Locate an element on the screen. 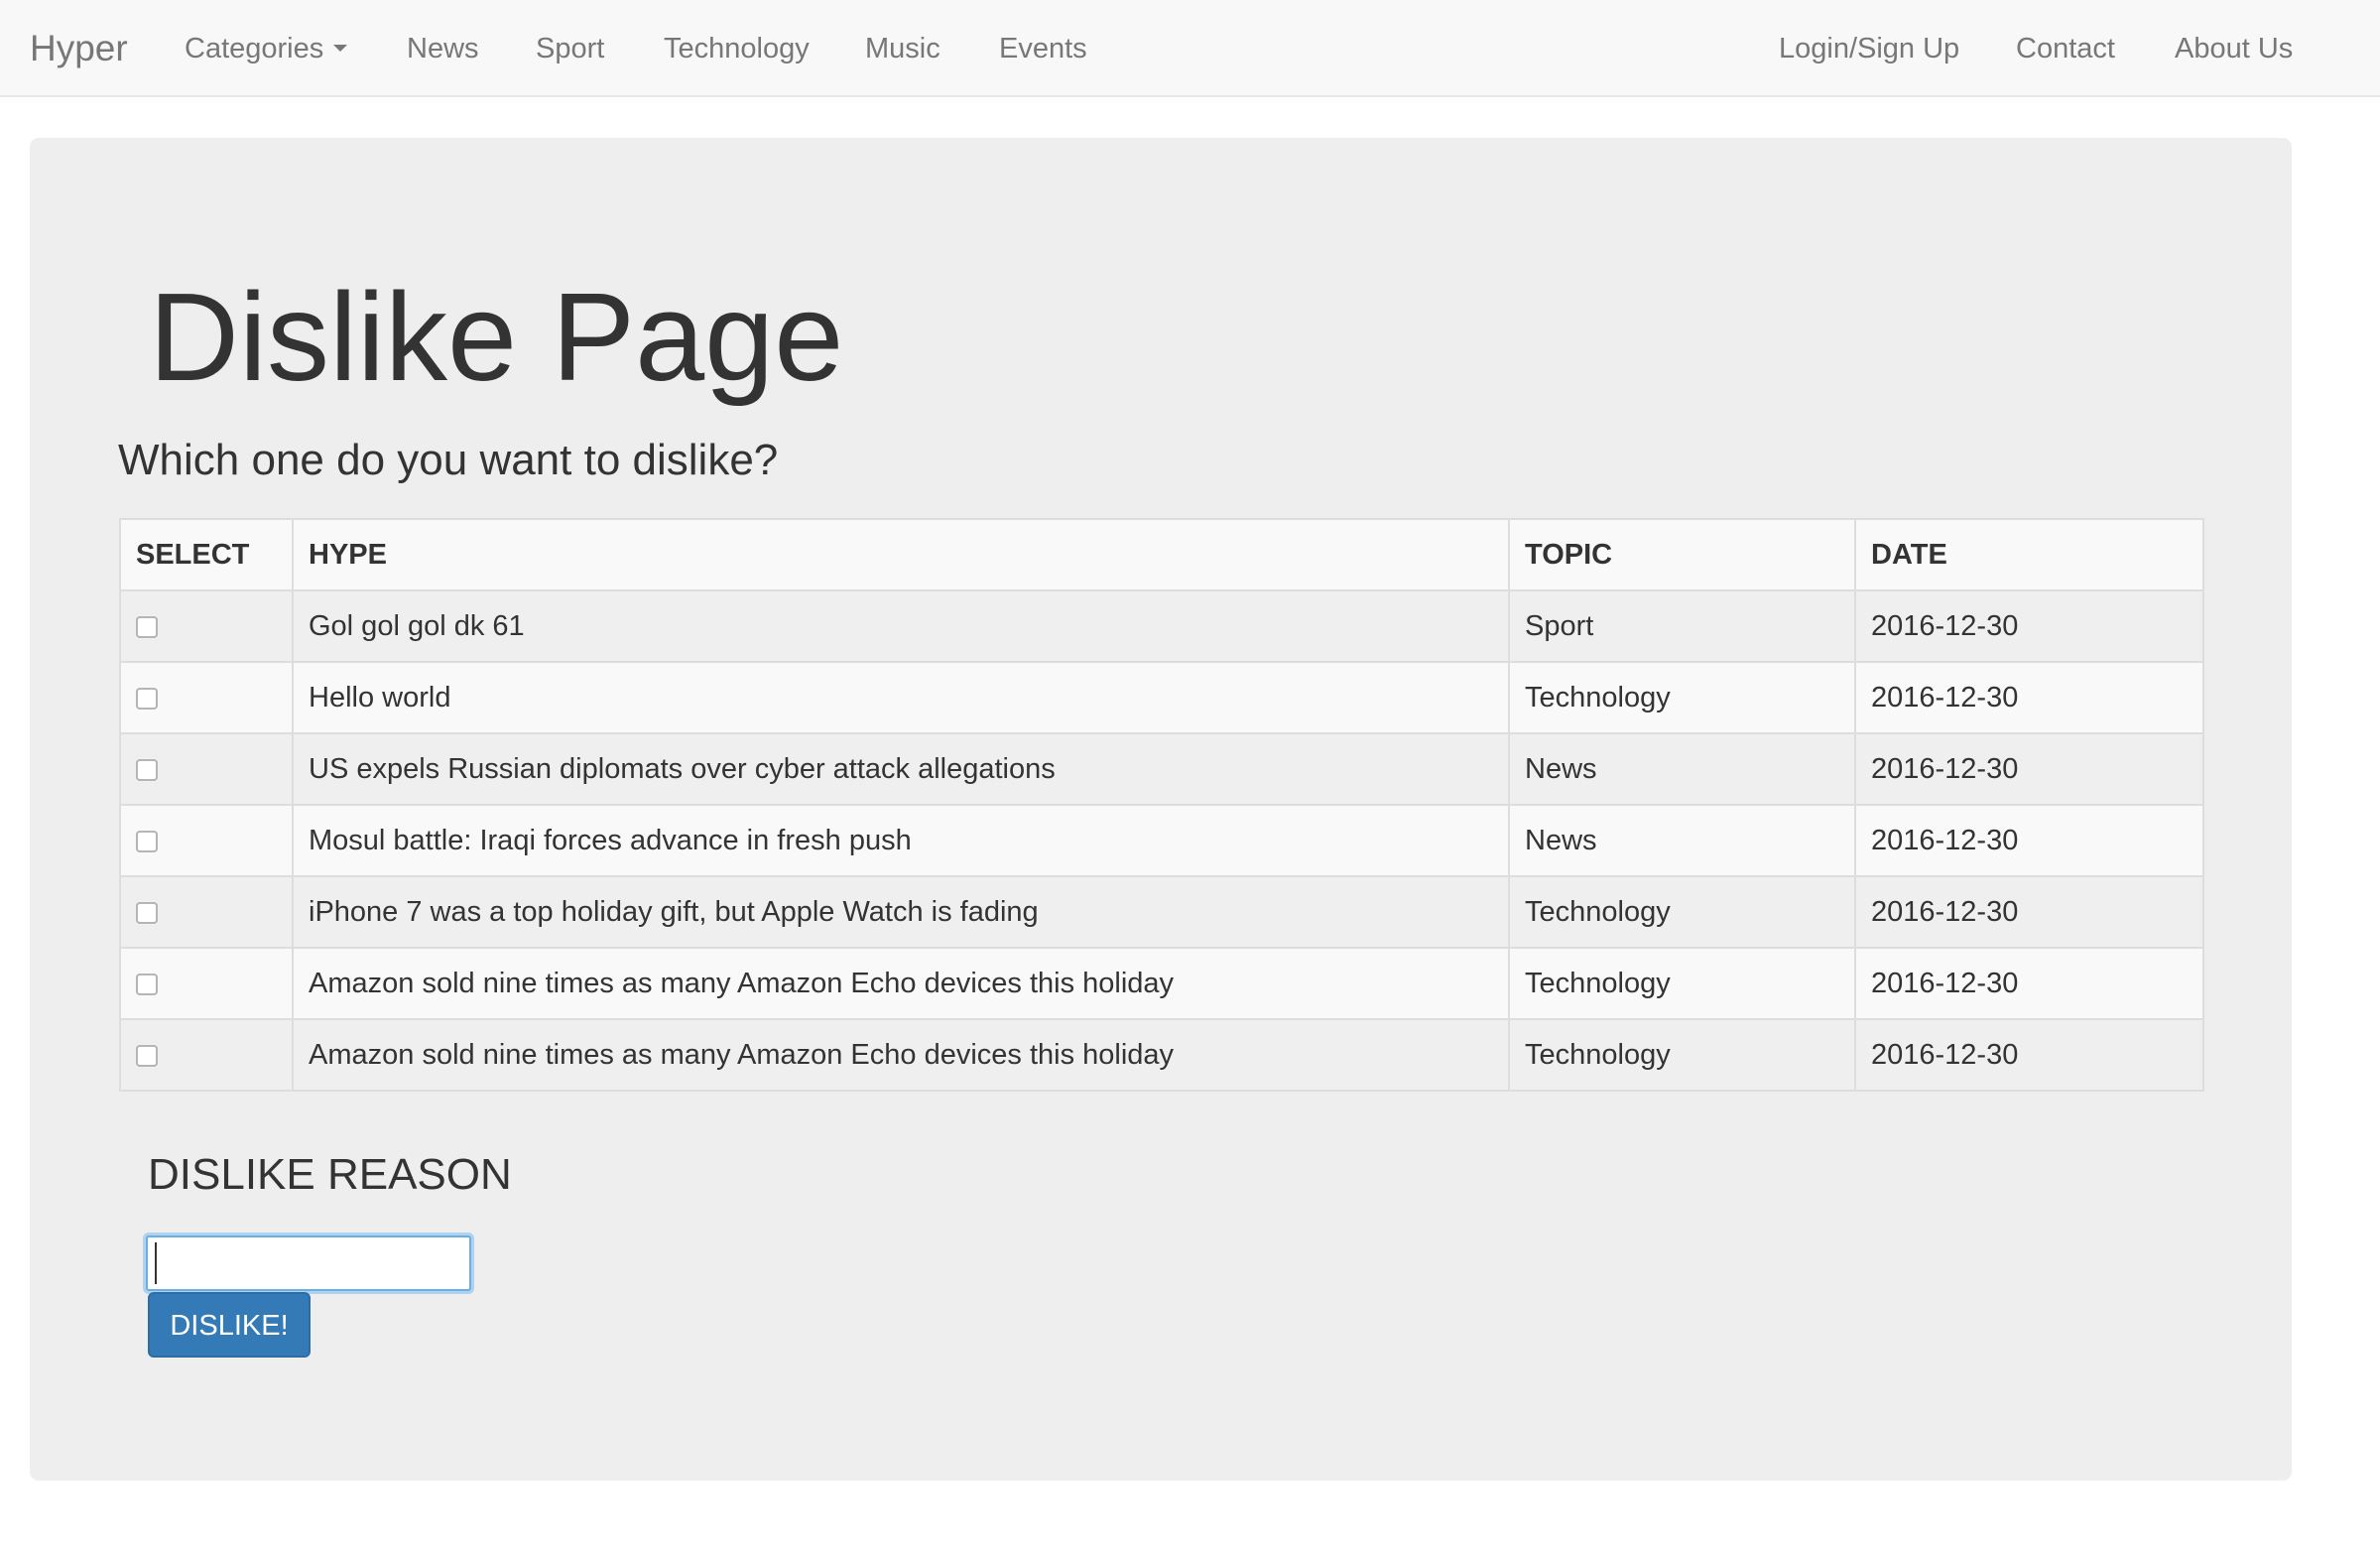  nav-item-about-us: About Us is located at coordinates (2234, 48).